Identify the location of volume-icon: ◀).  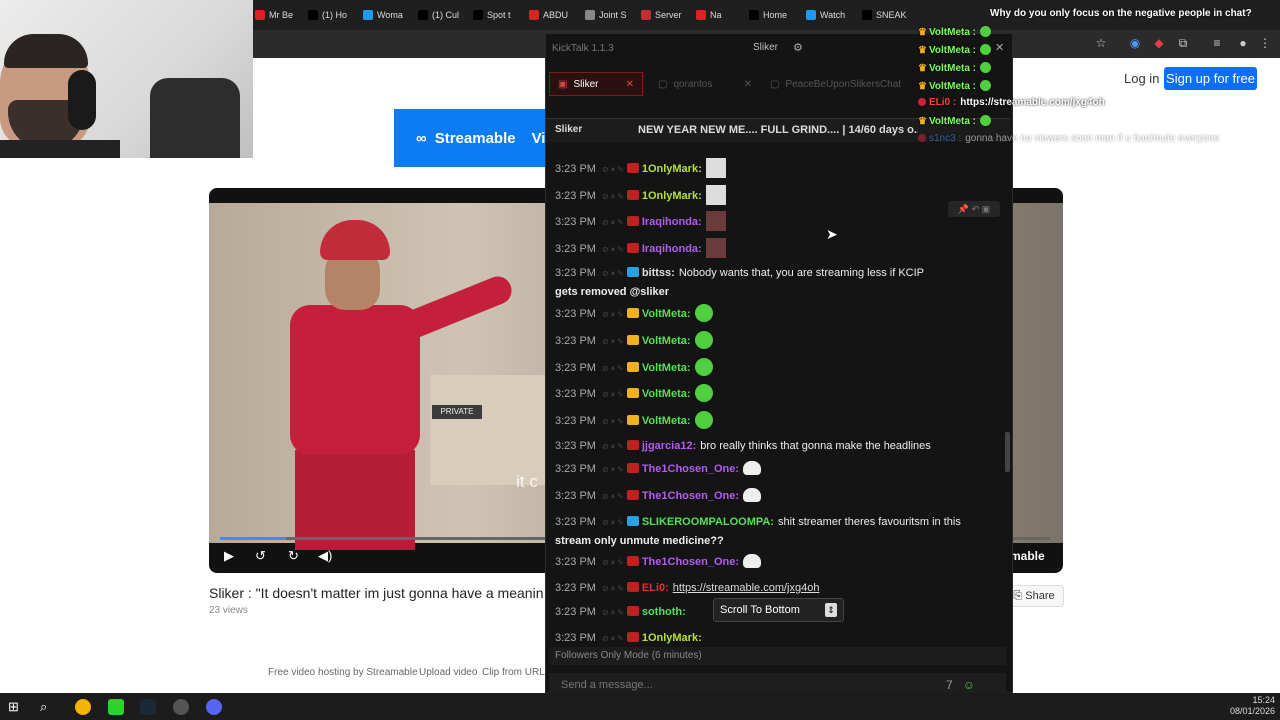
(325, 556).